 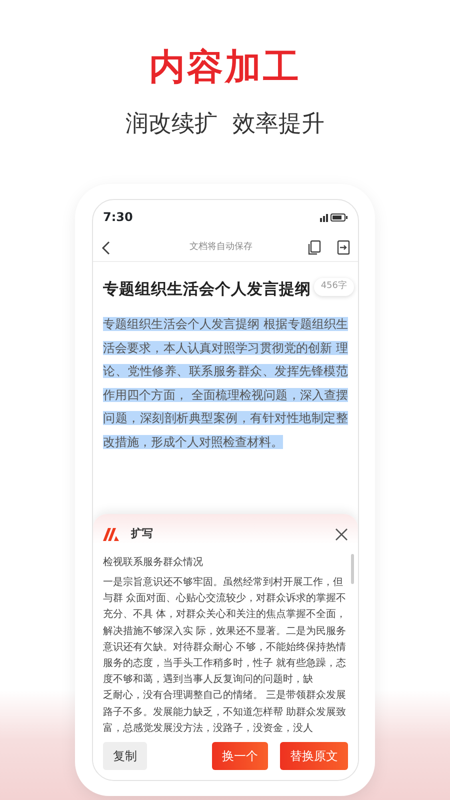 What do you see at coordinates (208, 680) in the screenshot?
I see `text-line: 度不够和蔼，遇到当事人反复询问的问题时，缺` at bounding box center [208, 680].